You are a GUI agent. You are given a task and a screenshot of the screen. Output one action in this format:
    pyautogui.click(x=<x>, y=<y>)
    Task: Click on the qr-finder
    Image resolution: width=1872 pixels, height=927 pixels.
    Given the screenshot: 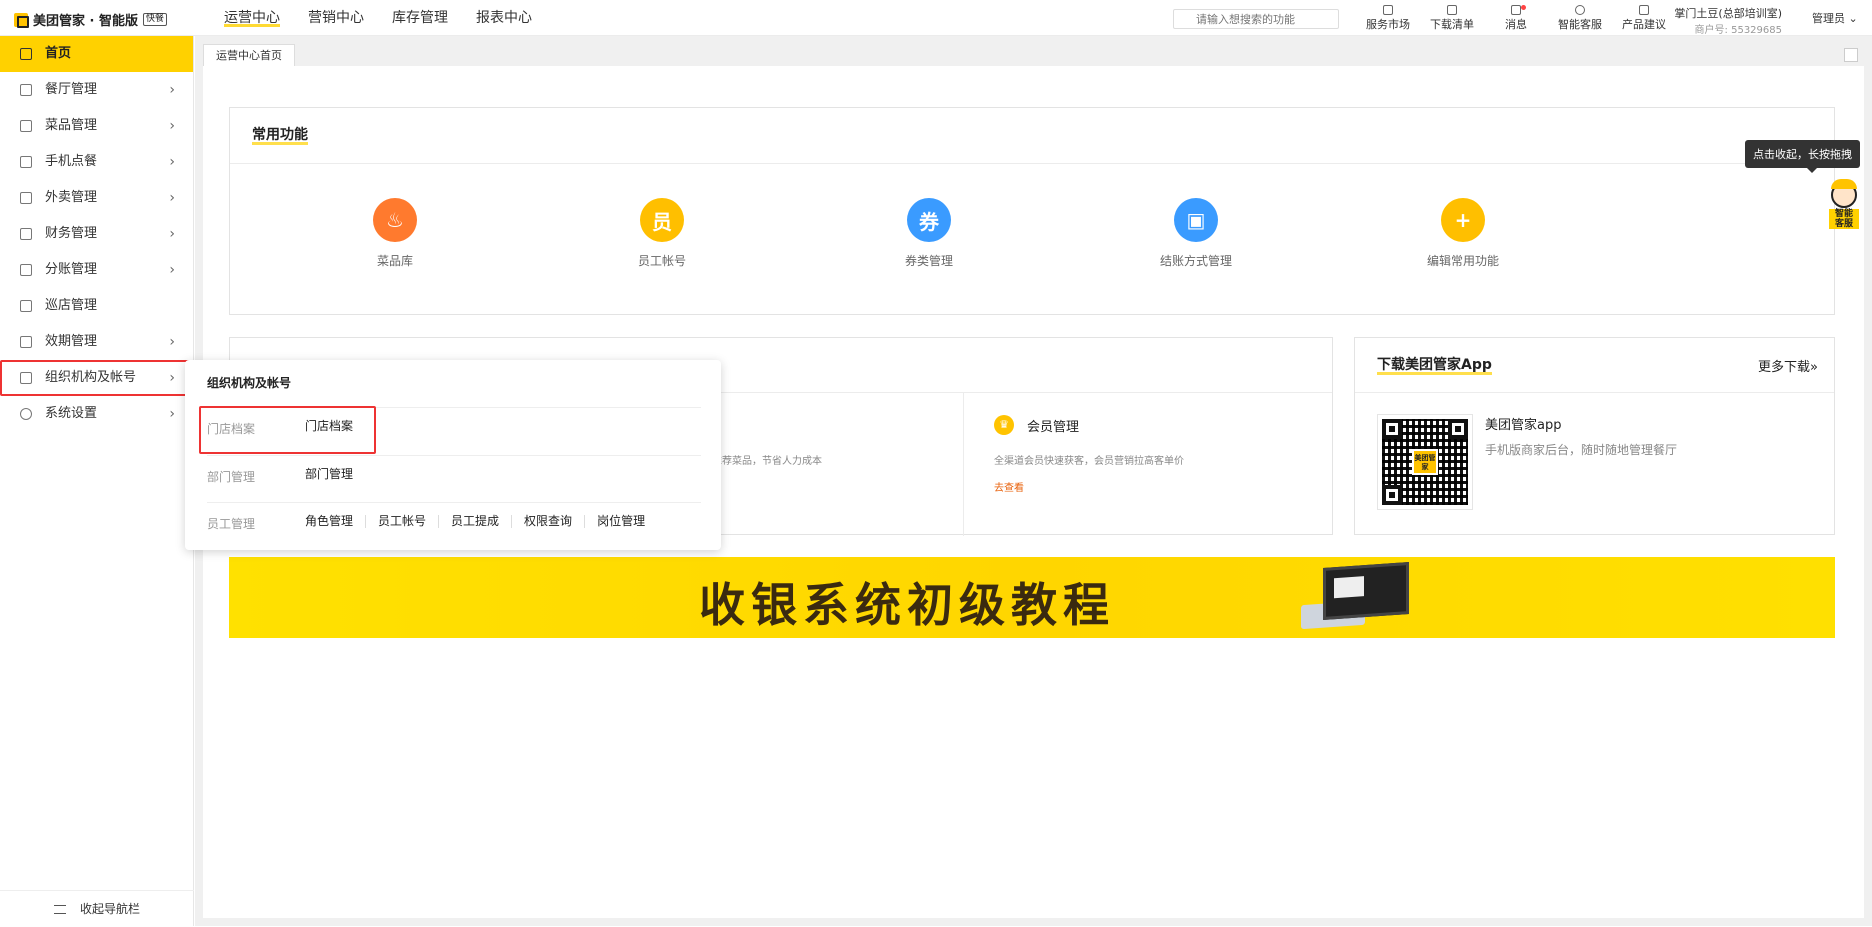 What is the action you would take?
    pyautogui.click(x=1392, y=495)
    